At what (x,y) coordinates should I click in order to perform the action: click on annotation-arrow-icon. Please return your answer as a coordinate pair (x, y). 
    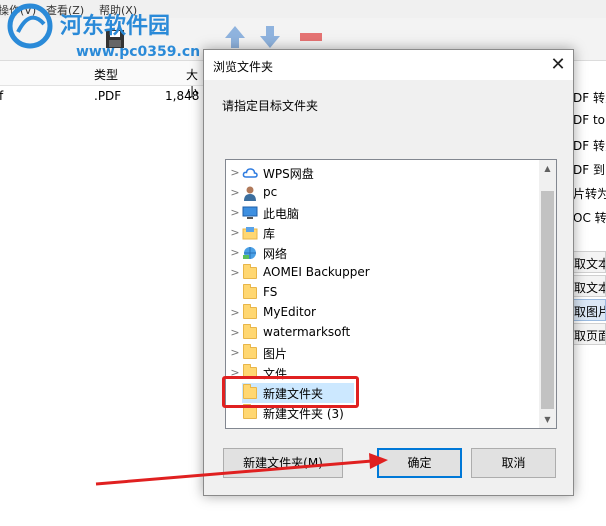
    Looking at the image, I should click on (241, 469).